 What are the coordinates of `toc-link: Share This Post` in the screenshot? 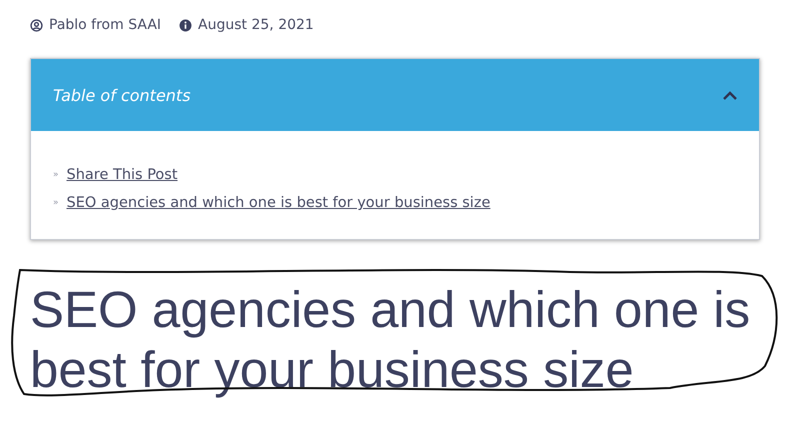 It's located at (122, 175).